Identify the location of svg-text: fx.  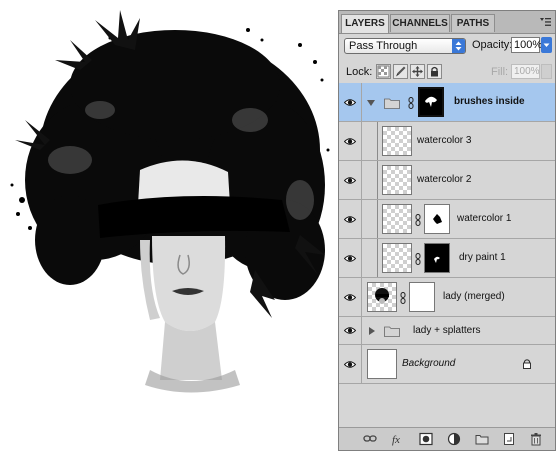
(396, 440).